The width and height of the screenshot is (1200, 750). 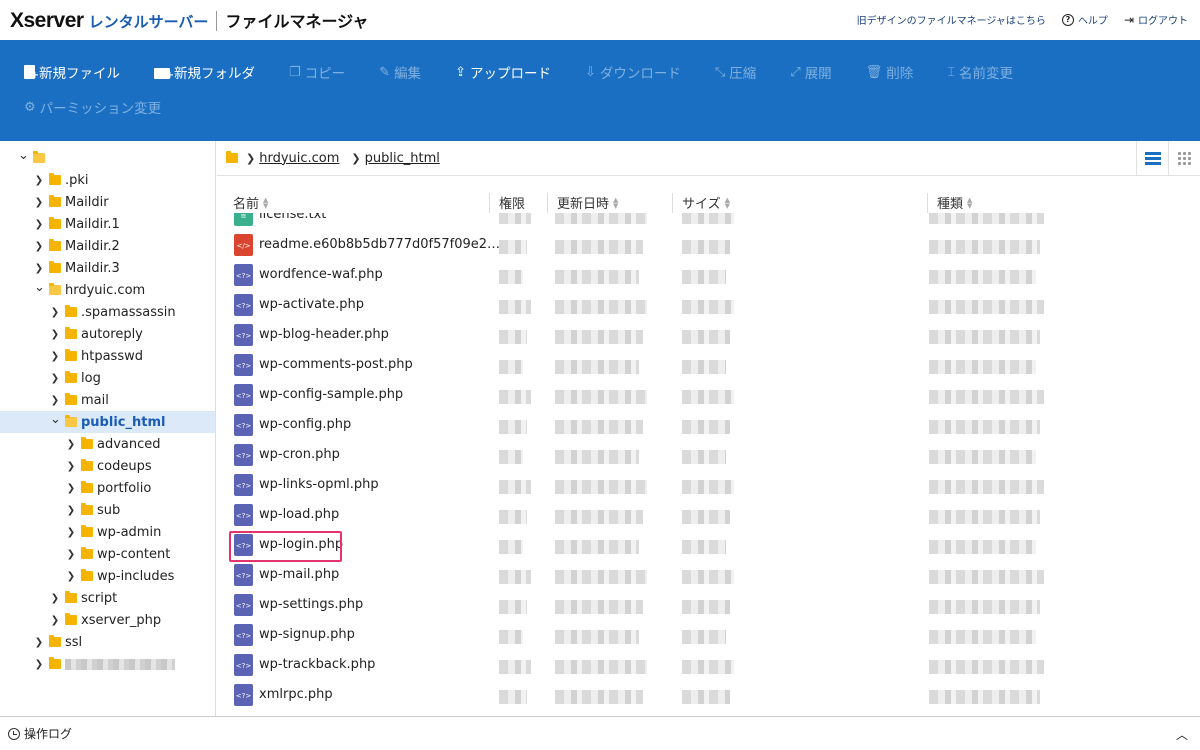 What do you see at coordinates (600, 733) in the screenshot?
I see `operation-log-bar: 操作ログ ︿` at bounding box center [600, 733].